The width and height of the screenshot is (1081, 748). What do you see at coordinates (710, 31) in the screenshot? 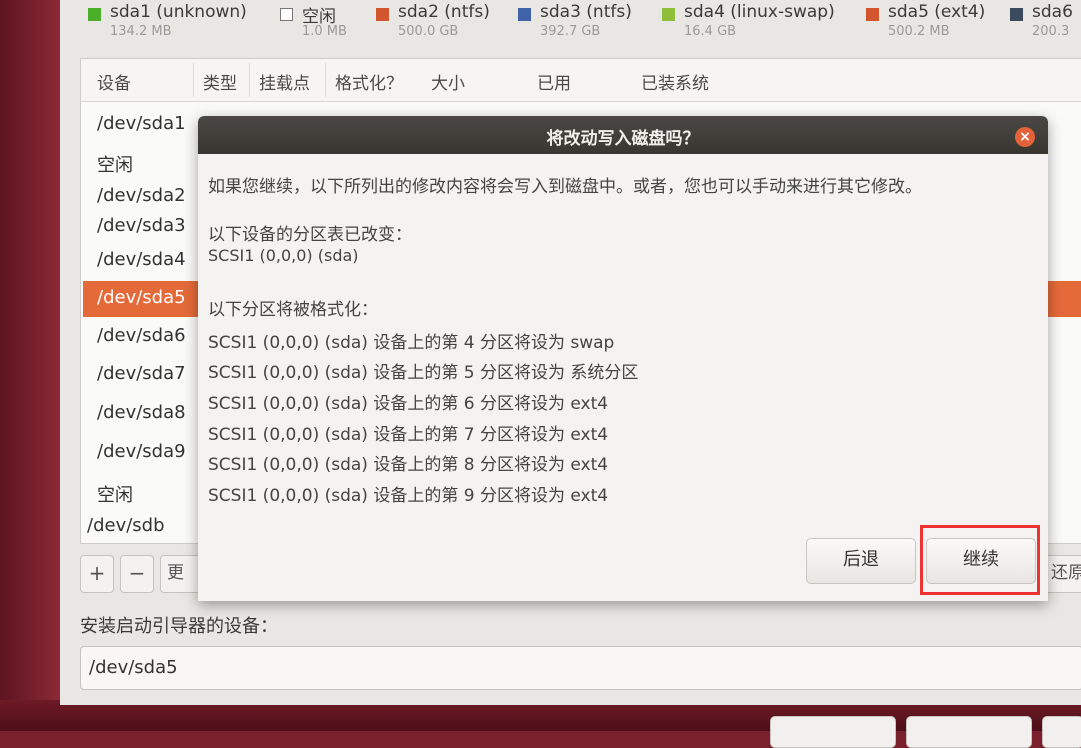
I see `legend-size: 16.4 GB` at bounding box center [710, 31].